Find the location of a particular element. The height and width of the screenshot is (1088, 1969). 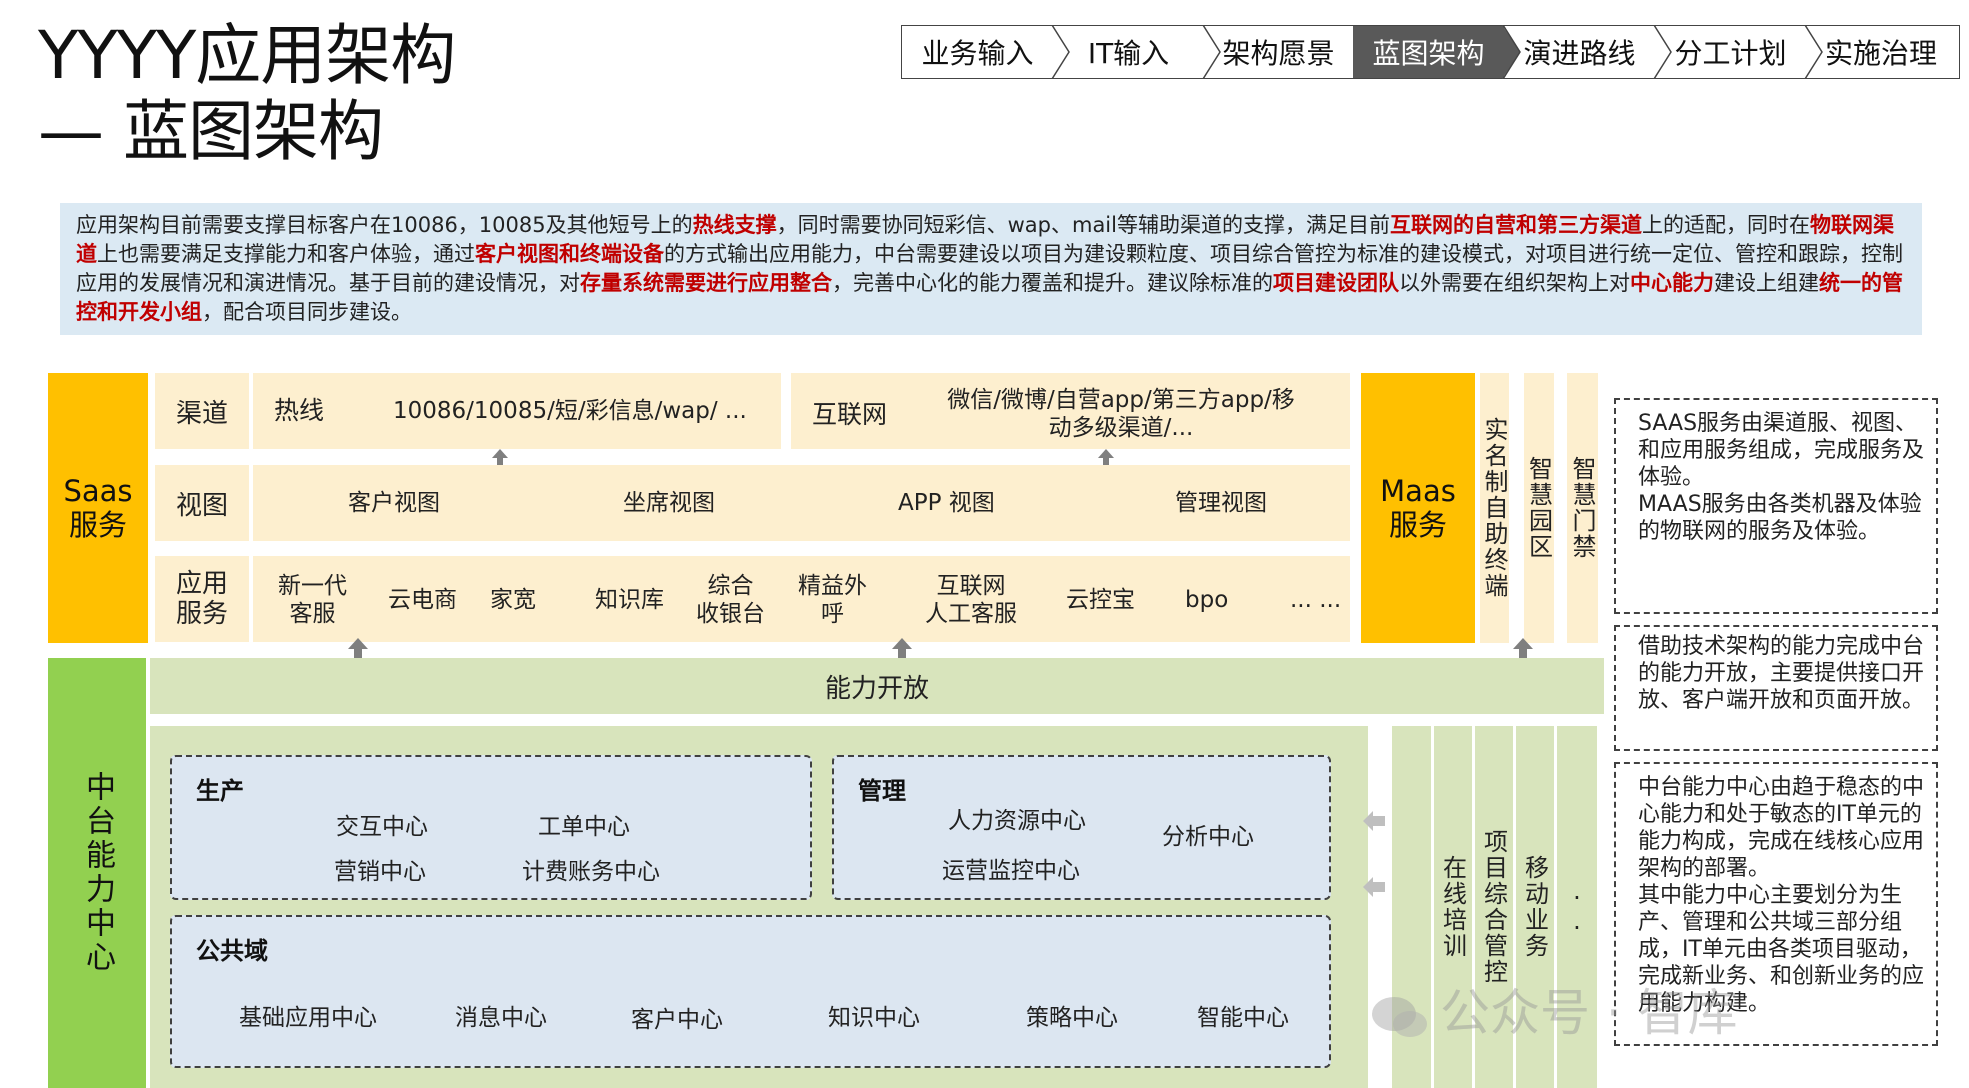

intro-text: 应用架构目前需要支撑目标客户在10086，10085及其他短号上的 is located at coordinates (384, 225).